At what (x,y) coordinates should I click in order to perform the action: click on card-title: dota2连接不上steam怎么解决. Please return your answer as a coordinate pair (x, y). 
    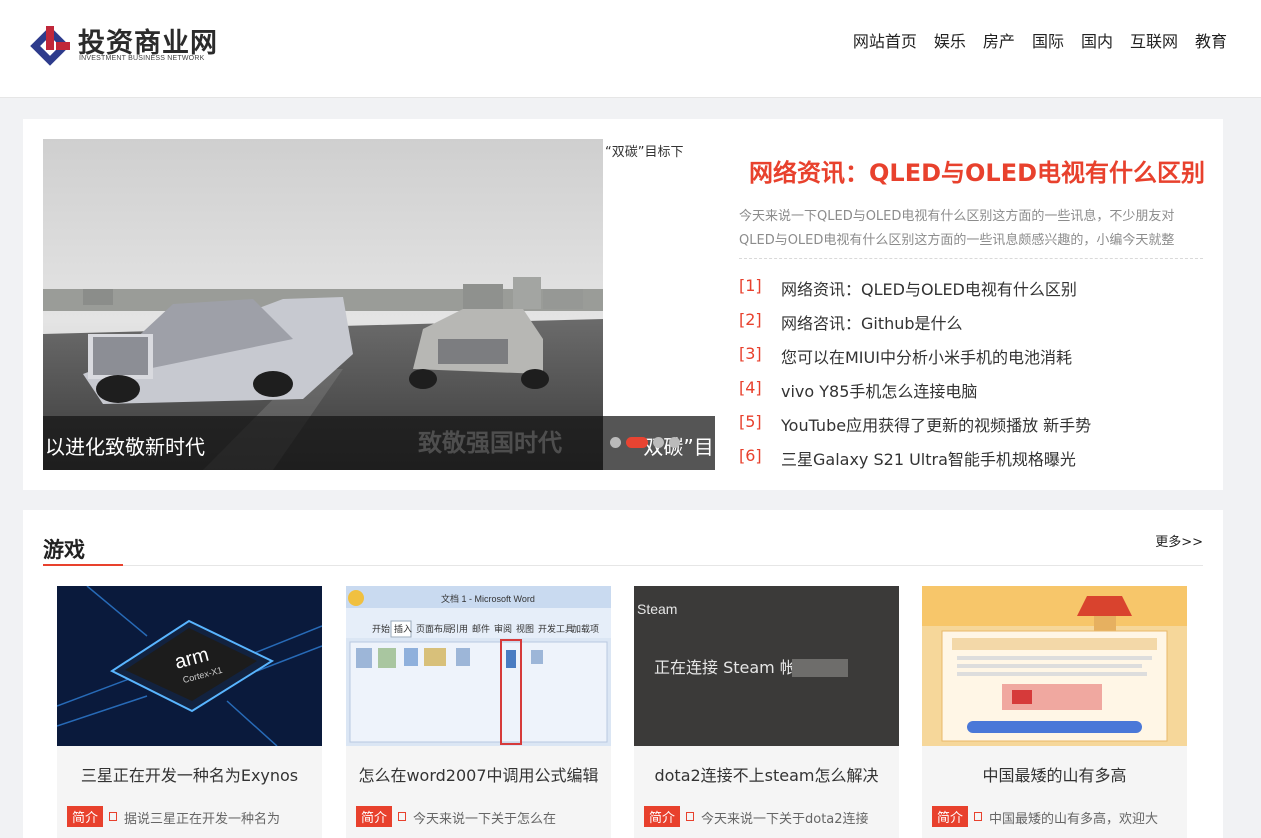
    Looking at the image, I should click on (766, 774).